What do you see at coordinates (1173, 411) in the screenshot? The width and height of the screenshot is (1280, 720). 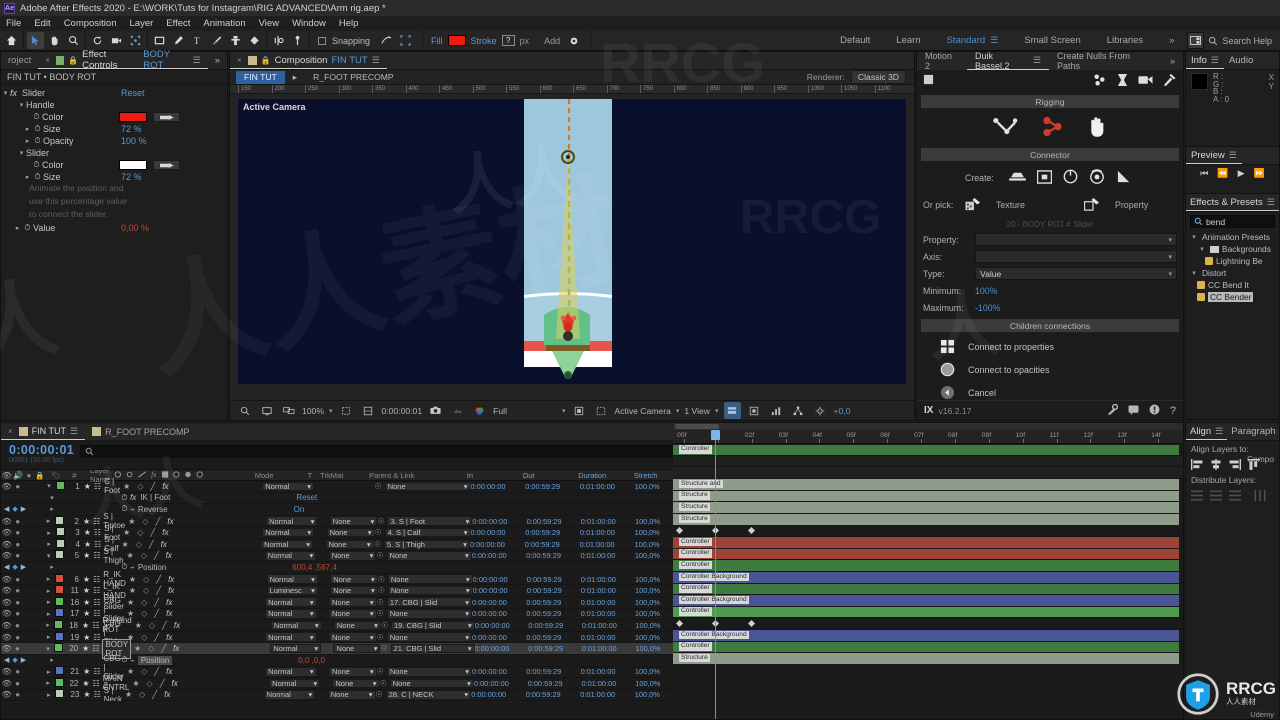 I see `help-icon: ?` at bounding box center [1173, 411].